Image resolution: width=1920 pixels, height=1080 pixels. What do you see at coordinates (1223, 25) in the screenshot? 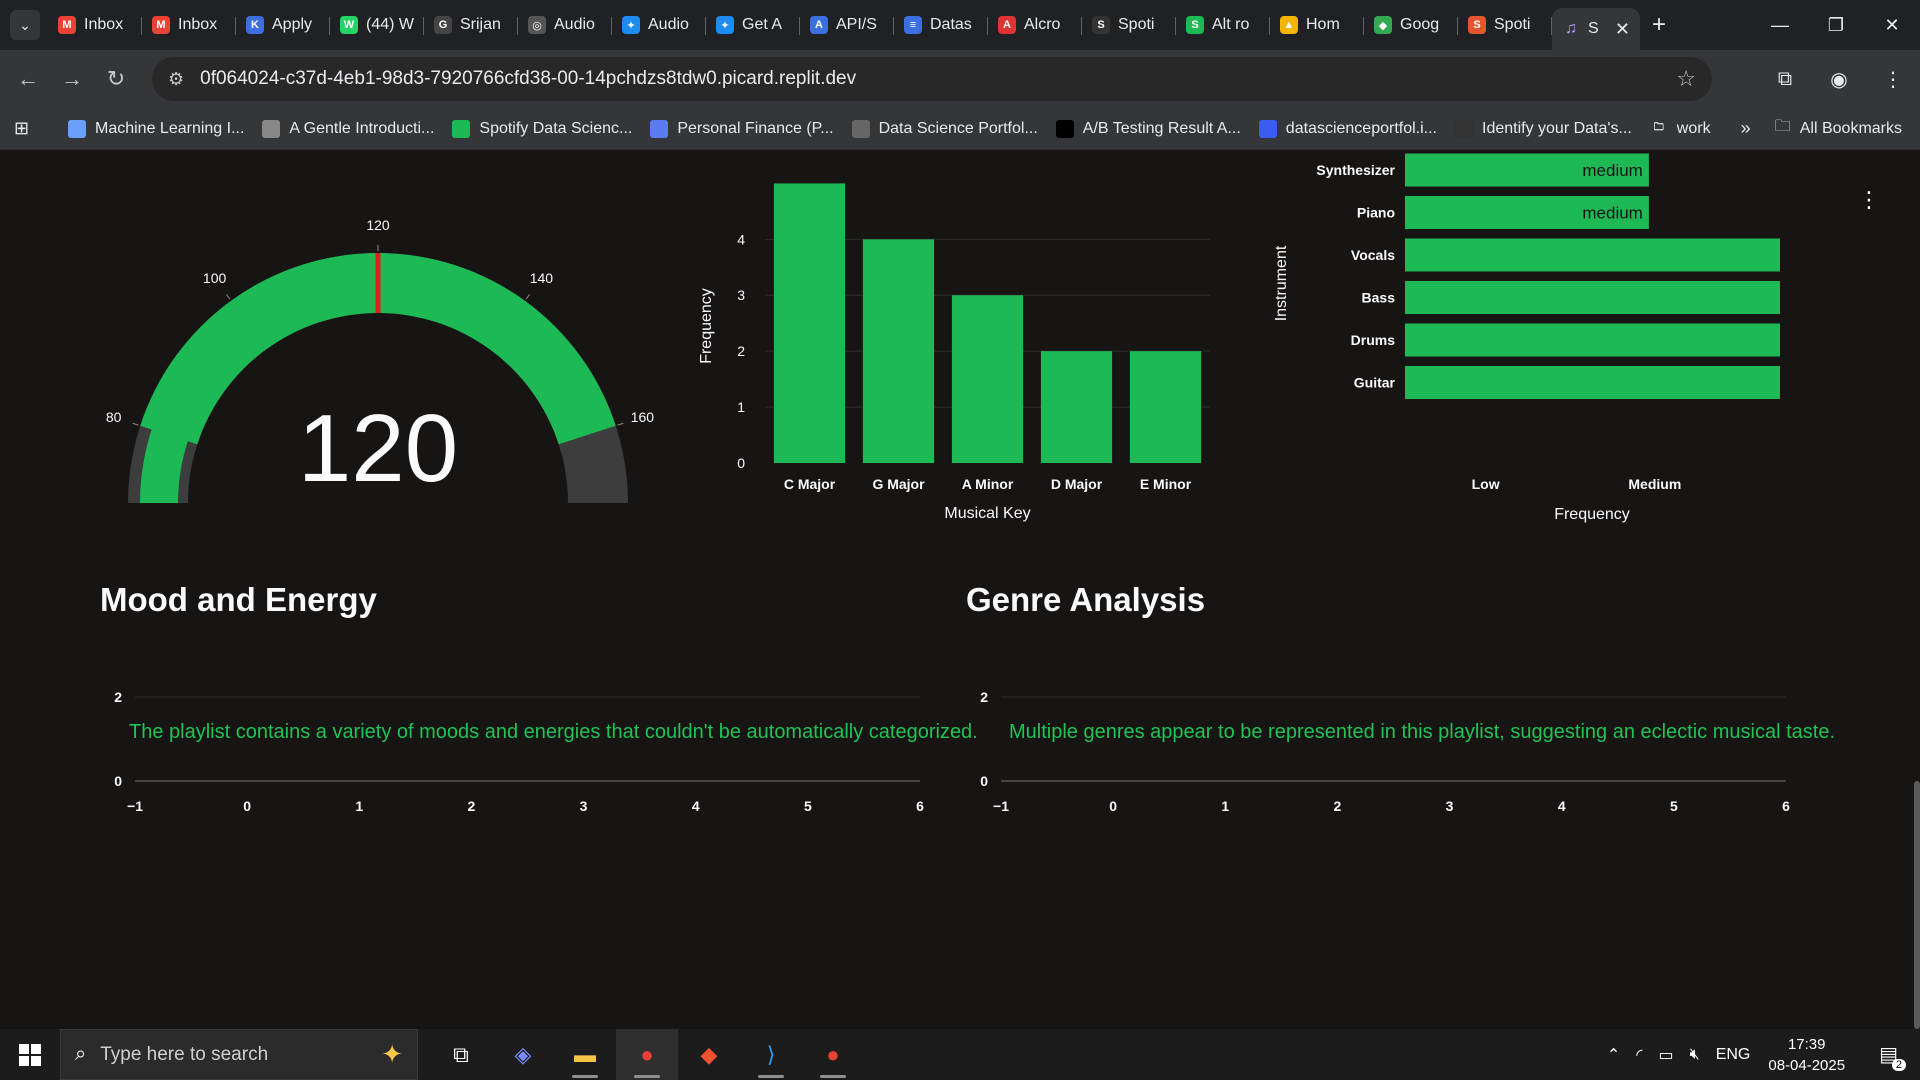
I see `browser-tab: S Alt ro` at bounding box center [1223, 25].